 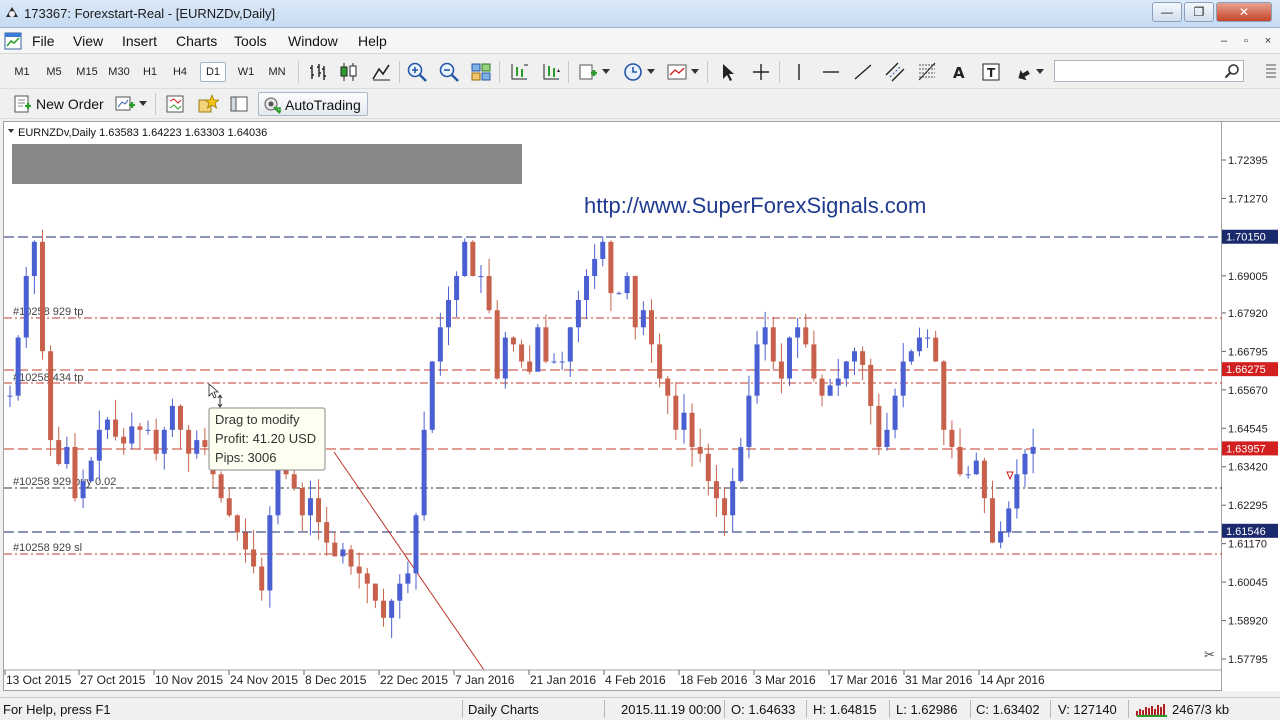 What do you see at coordinates (409, 561) in the screenshot?
I see `trendline` at bounding box center [409, 561].